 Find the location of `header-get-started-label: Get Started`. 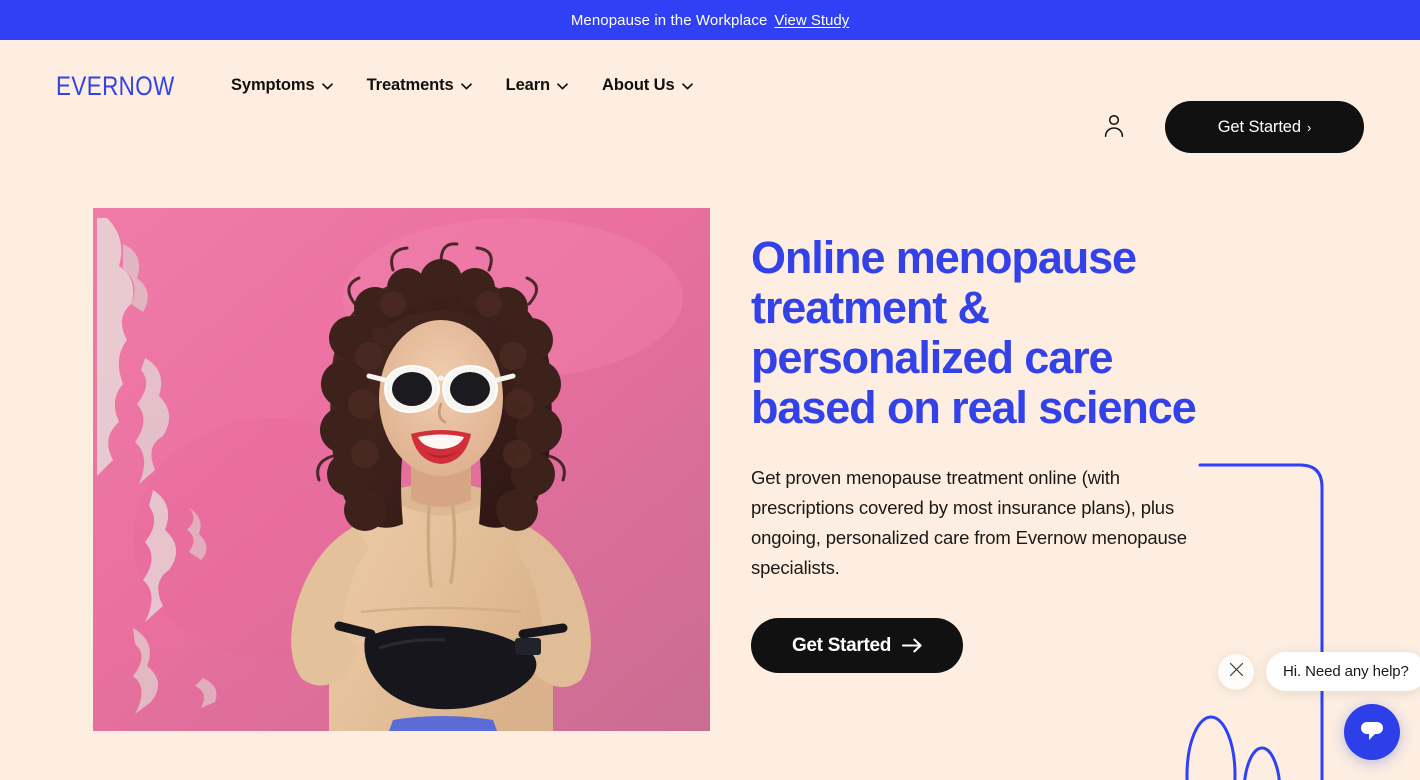

header-get-started-label: Get Started is located at coordinates (1259, 126).